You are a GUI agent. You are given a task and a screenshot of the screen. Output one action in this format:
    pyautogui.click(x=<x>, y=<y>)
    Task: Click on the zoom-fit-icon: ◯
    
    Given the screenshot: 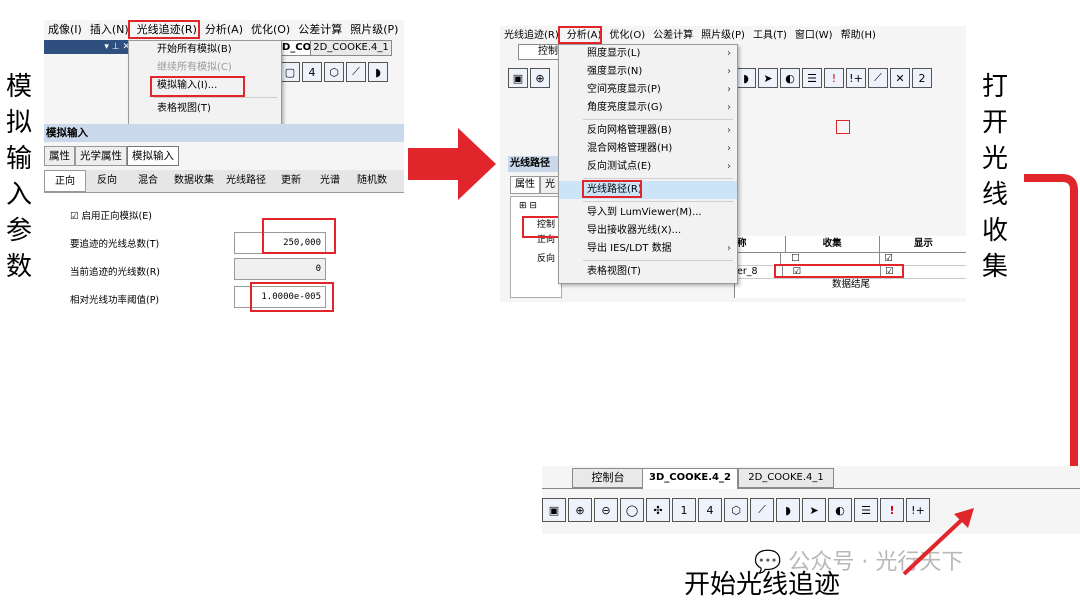 What is the action you would take?
    pyautogui.click(x=632, y=510)
    